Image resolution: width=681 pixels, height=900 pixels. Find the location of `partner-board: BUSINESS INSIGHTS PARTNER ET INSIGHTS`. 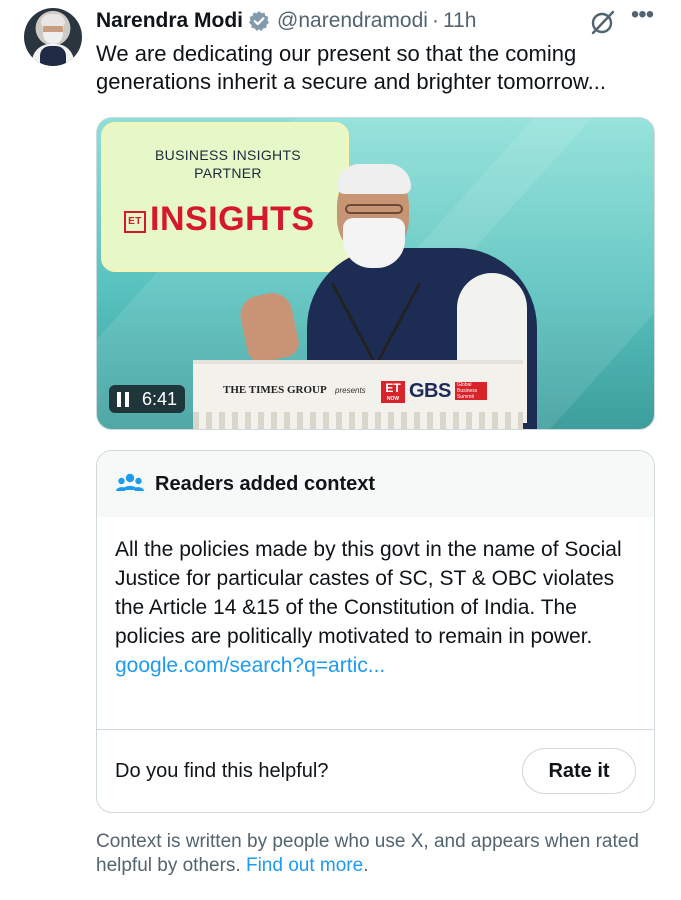

partner-board: BUSINESS INSIGHTS PARTNER ET INSIGHTS is located at coordinates (225, 197).